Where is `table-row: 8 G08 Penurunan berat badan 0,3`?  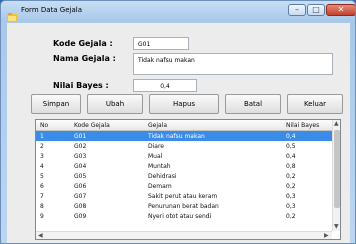 table-row: 8 G08 Penurunan berat badan 0,3 is located at coordinates (184, 206).